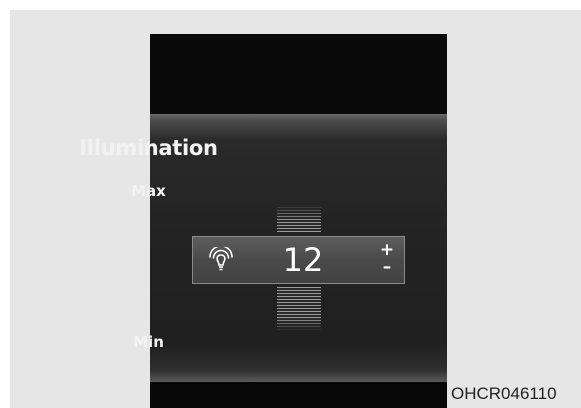  What do you see at coordinates (387, 267) in the screenshot?
I see `decrease-button: –` at bounding box center [387, 267].